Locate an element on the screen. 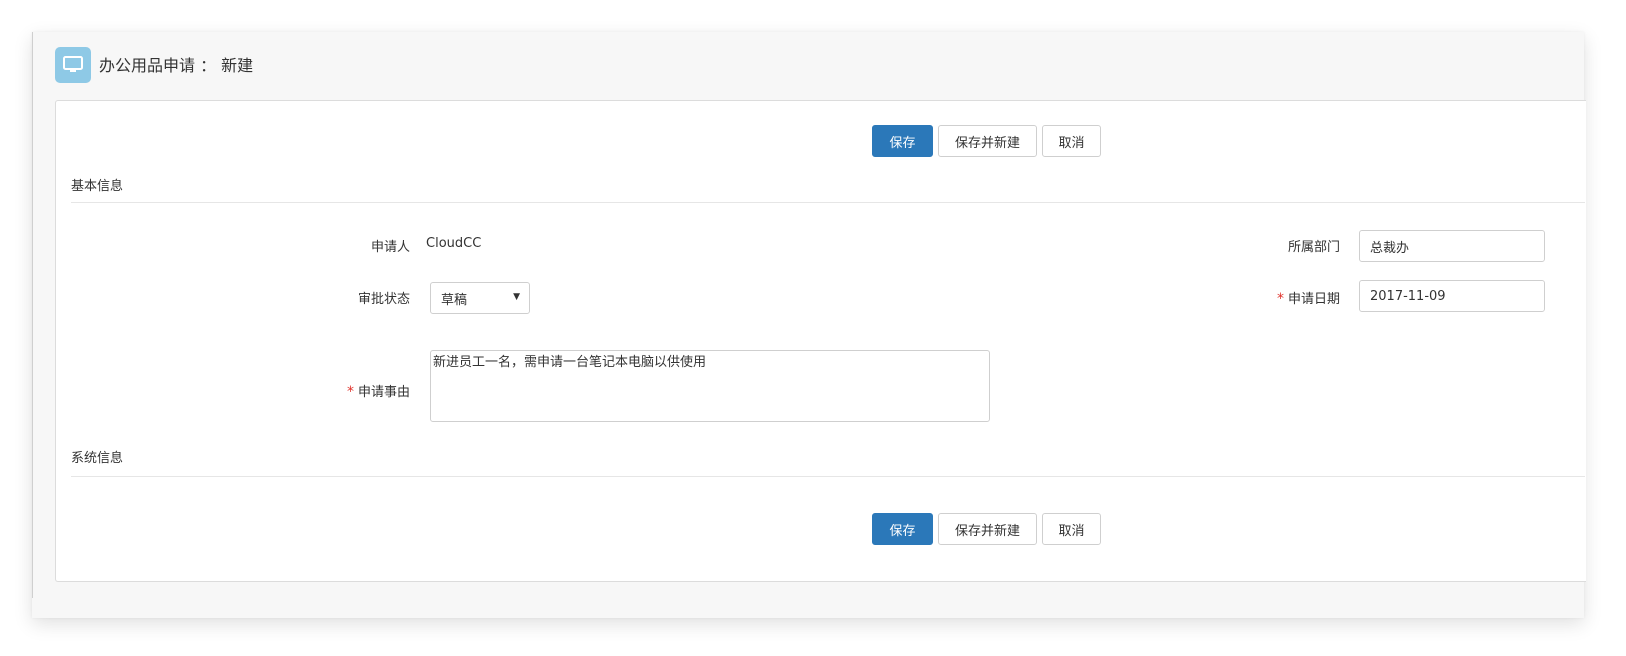 The height and width of the screenshot is (656, 1626). approval-status-label: 审批状态 is located at coordinates (383, 299).